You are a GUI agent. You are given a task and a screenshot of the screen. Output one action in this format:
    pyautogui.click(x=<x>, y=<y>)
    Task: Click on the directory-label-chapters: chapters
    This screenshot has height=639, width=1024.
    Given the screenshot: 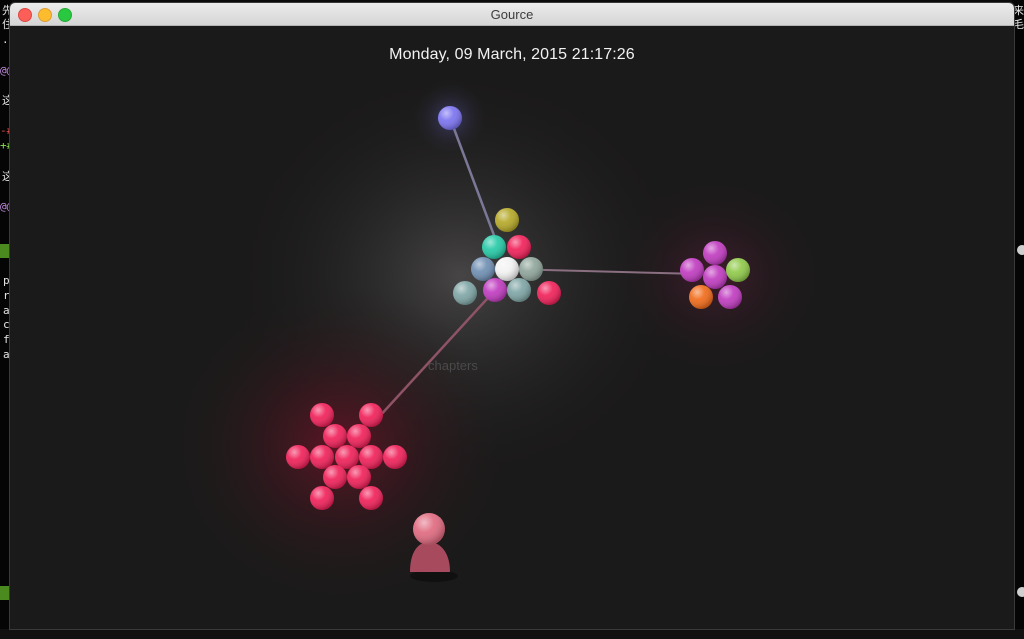 What is the action you would take?
    pyautogui.click(x=453, y=365)
    